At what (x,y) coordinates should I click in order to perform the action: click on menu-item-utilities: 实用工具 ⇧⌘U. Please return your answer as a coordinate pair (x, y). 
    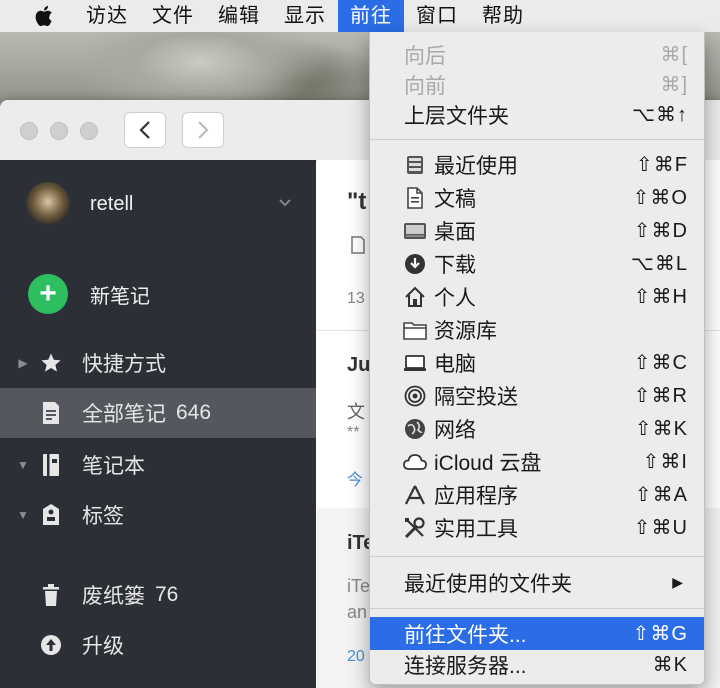
    Looking at the image, I should click on (537, 527).